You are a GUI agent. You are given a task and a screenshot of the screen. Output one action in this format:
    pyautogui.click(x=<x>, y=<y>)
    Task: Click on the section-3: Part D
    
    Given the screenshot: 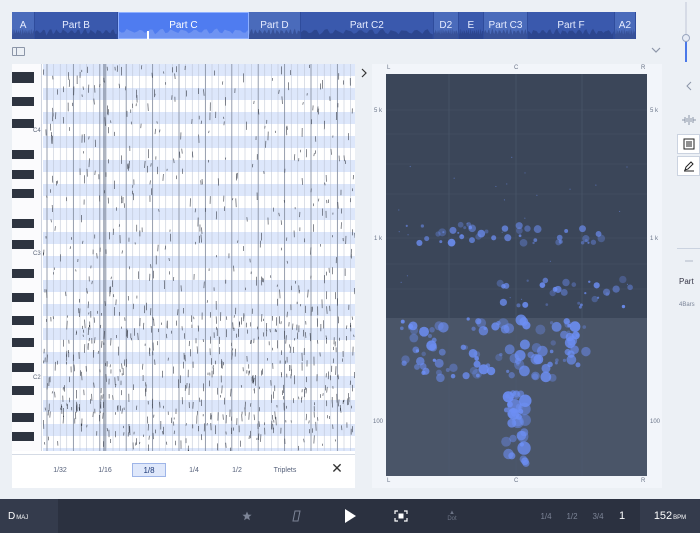 What is the action you would take?
    pyautogui.click(x=274, y=25)
    